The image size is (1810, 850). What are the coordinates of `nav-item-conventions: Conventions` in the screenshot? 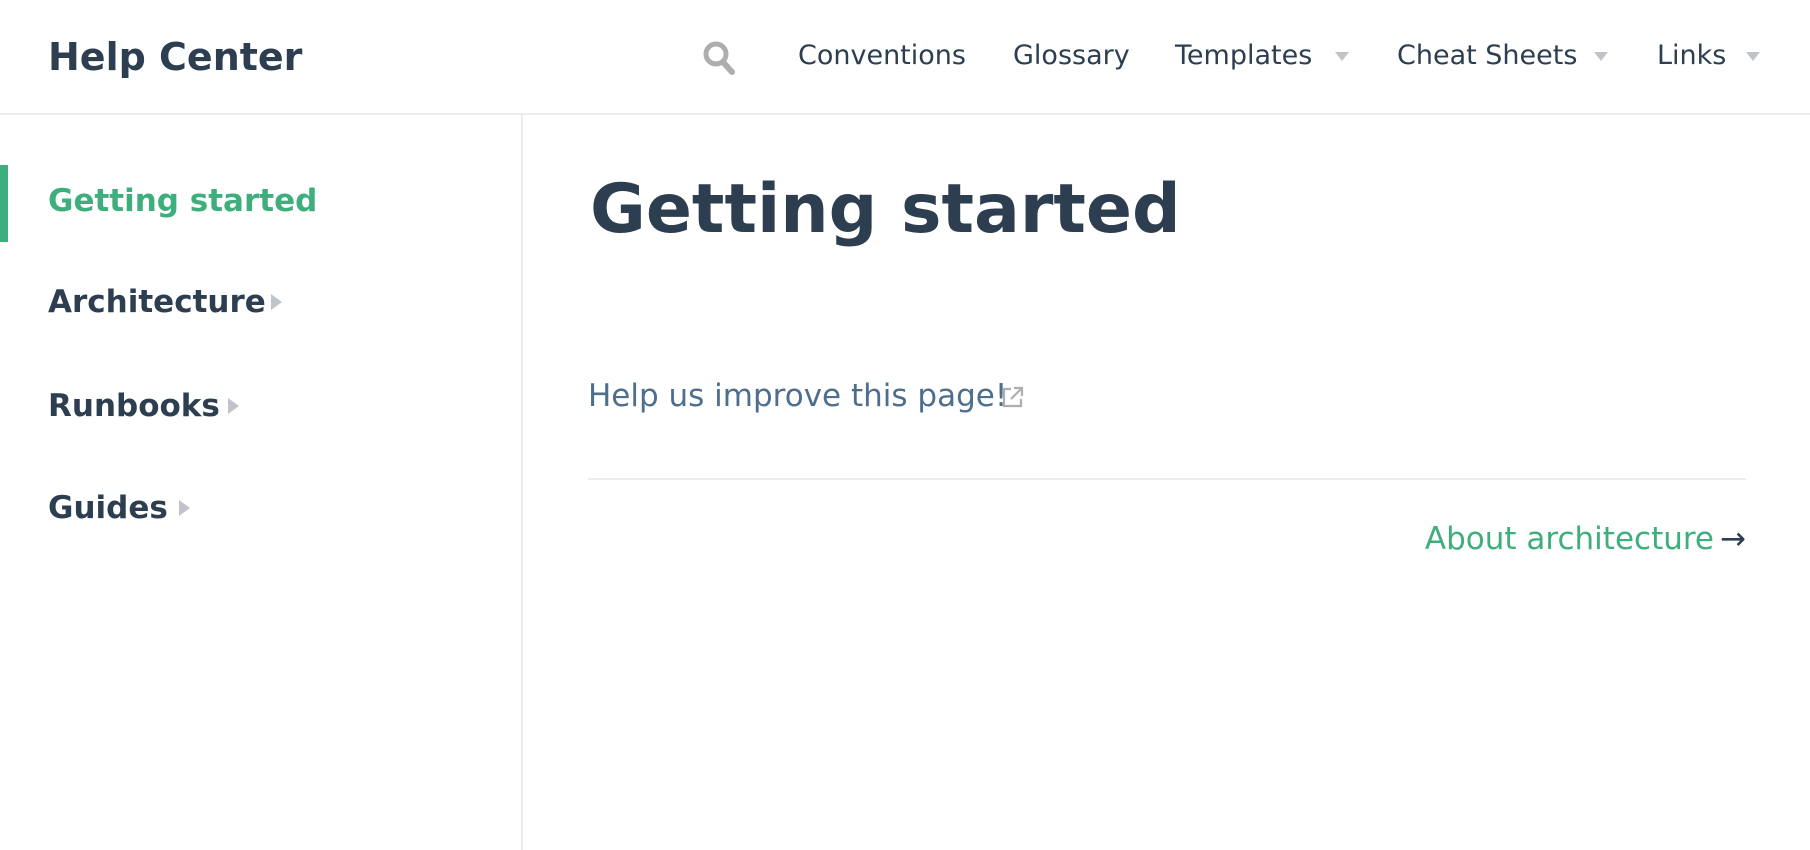 It's located at (882, 56).